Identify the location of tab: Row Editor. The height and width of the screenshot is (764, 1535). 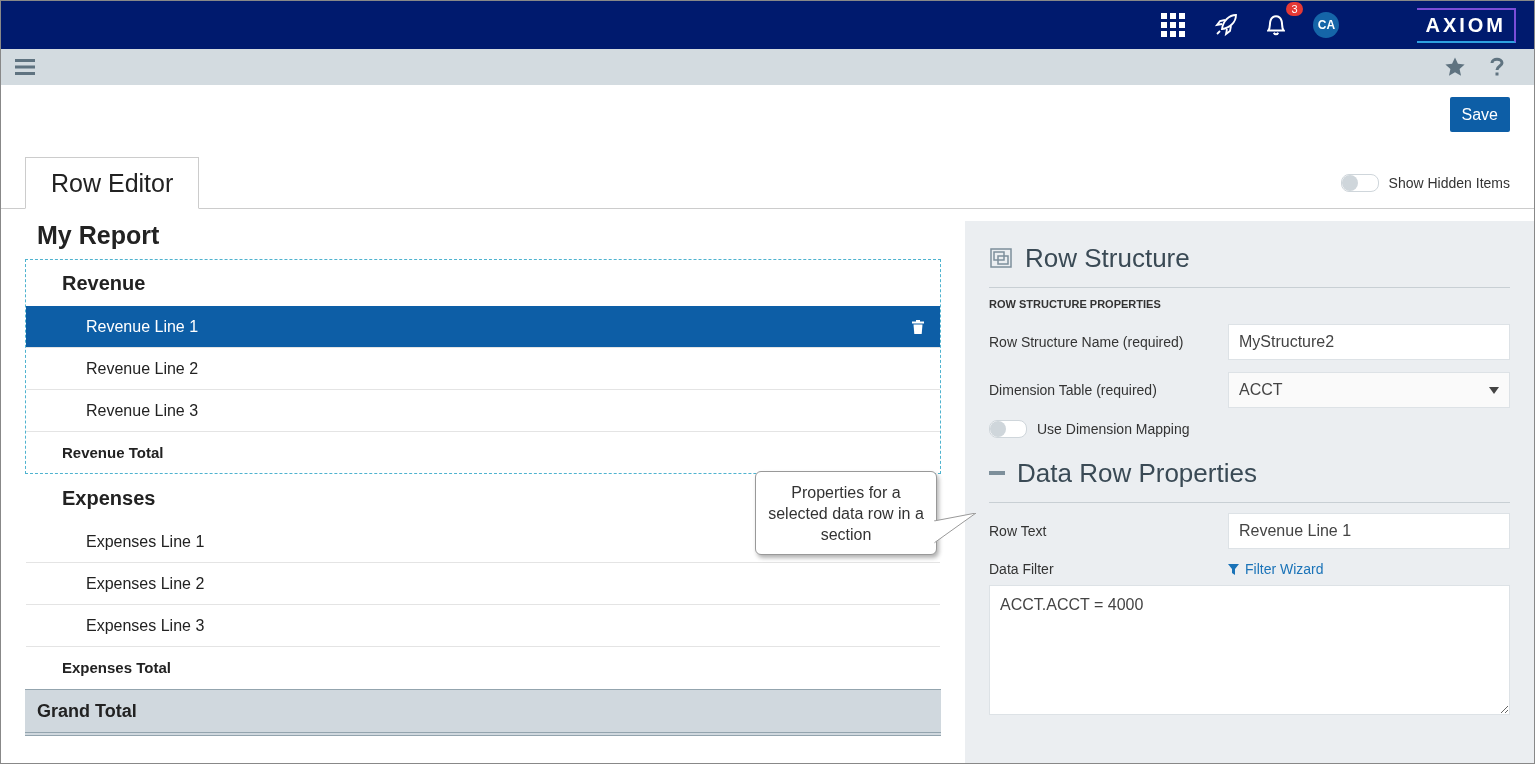
(112, 183).